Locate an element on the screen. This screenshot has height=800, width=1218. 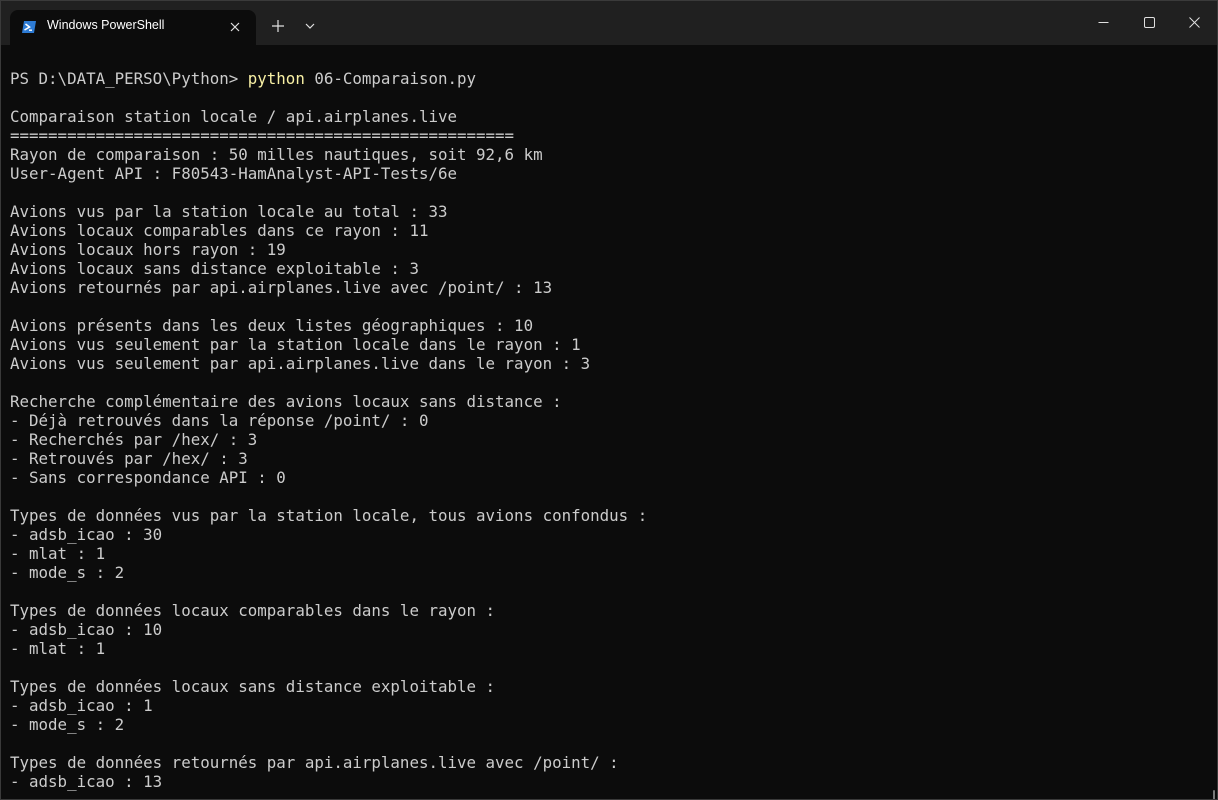
output-line: Avions locaux hors rayon : 19 is located at coordinates (148, 249).